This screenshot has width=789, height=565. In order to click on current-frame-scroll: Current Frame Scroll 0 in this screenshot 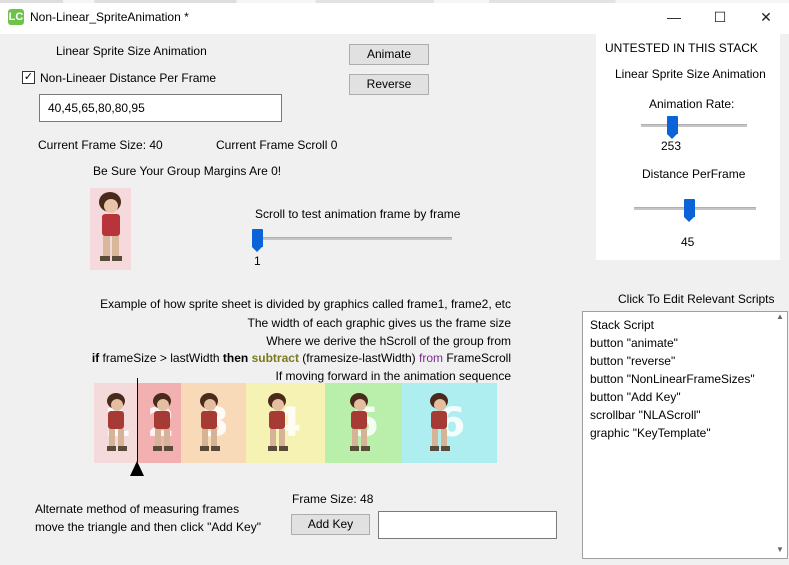, I will do `click(277, 145)`.